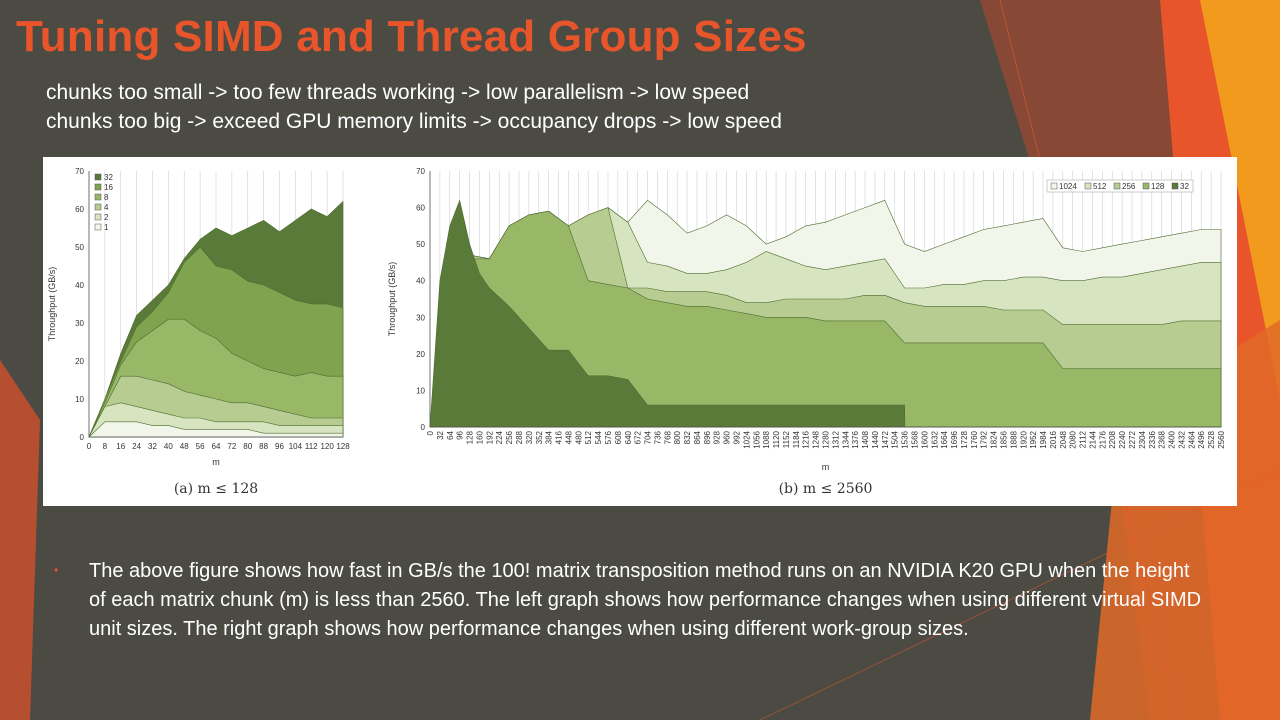  I want to click on x-tick-label: 224, so click(499, 437).